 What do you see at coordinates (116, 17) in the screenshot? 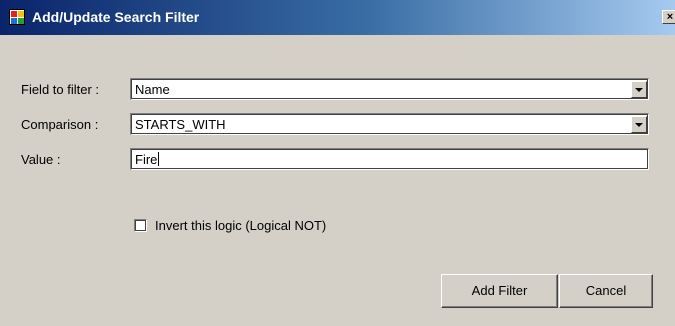
I see `window-title: Add/Update Search Filter` at bounding box center [116, 17].